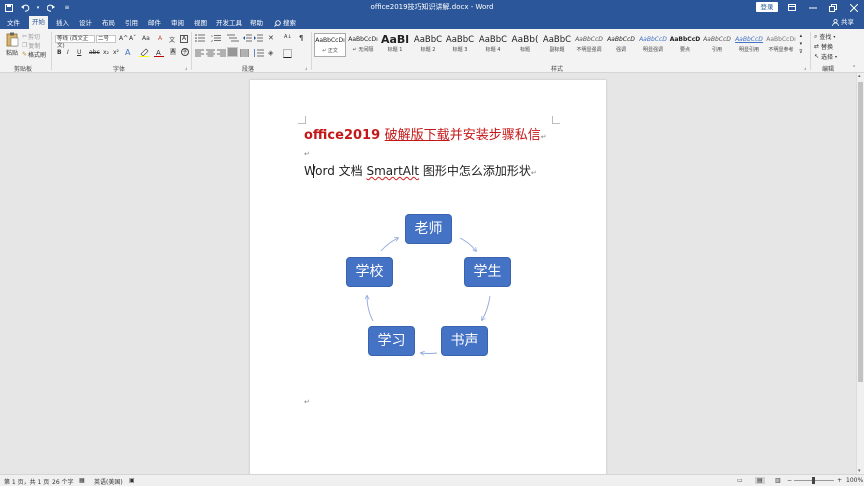 The width and height of the screenshot is (864, 486). I want to click on tab-design: 设计, so click(85, 23).